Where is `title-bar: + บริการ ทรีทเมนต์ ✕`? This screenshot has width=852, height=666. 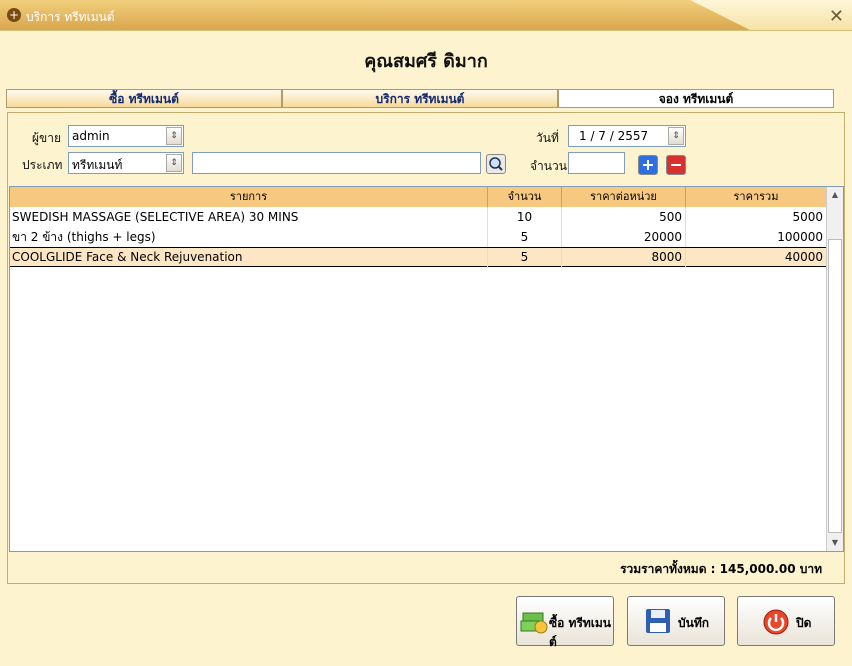
title-bar: + บริการ ทรีทเมนต์ ✕ is located at coordinates (426, 15).